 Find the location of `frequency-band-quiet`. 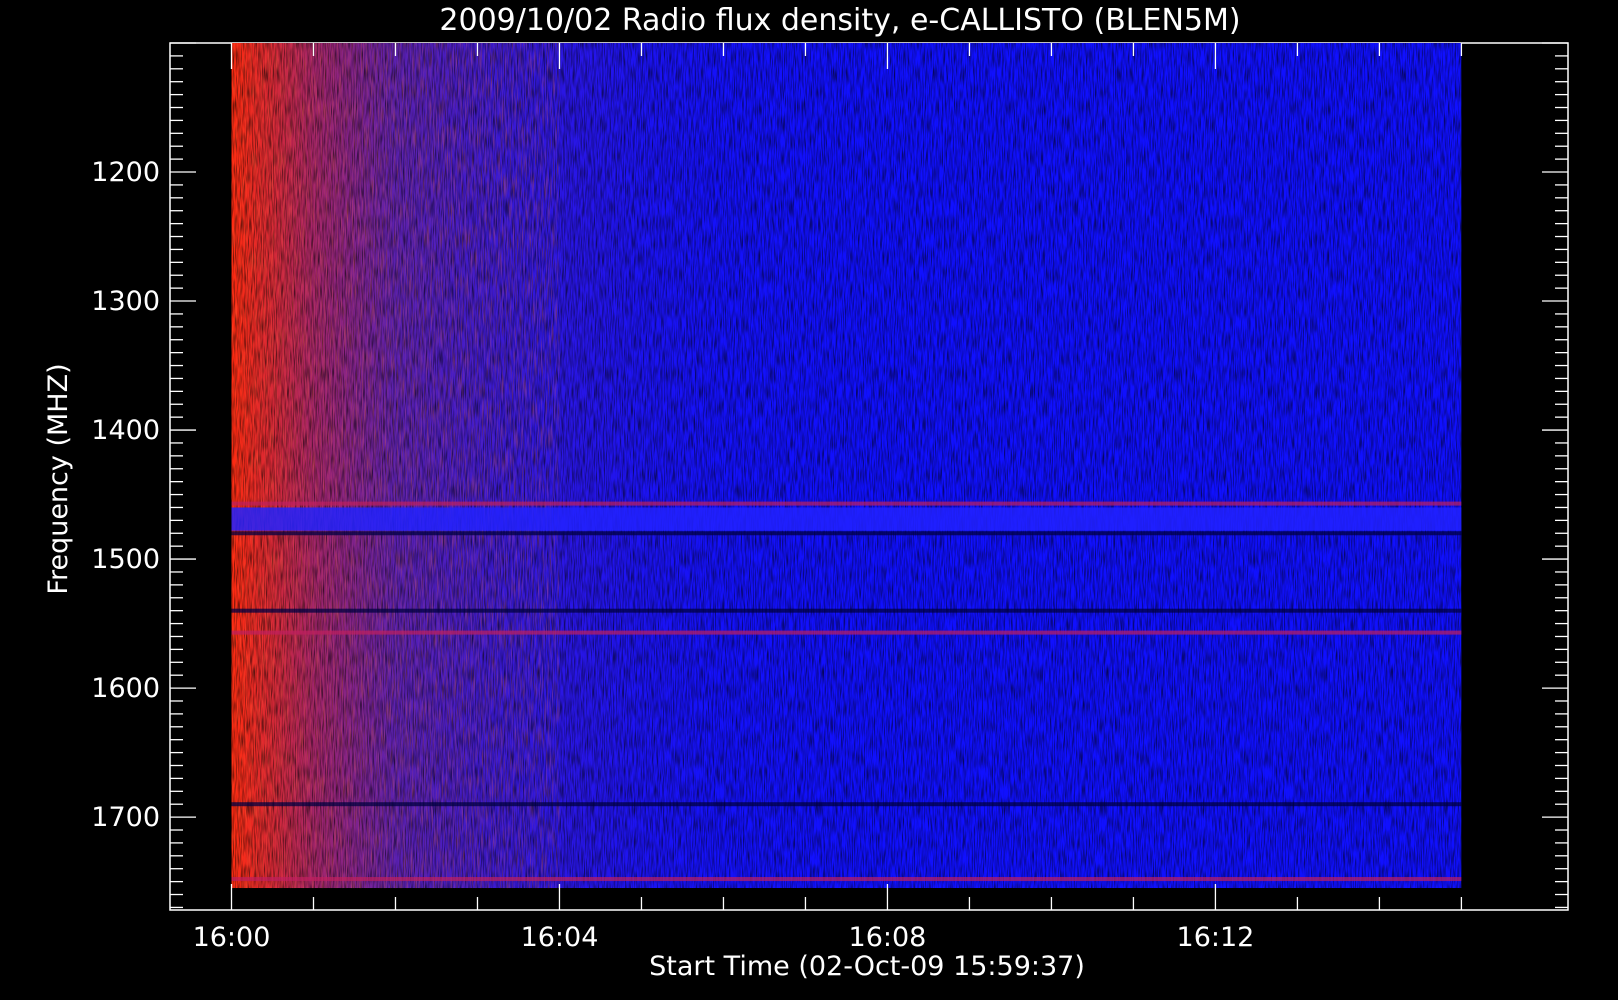

frequency-band-quiet is located at coordinates (846, 519).